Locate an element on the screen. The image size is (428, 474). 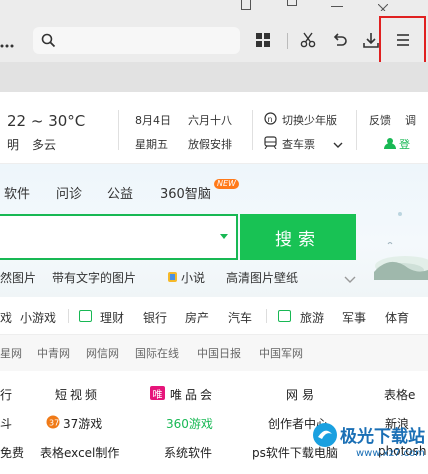
youth-mode-icon: n is located at coordinates (270, 120).